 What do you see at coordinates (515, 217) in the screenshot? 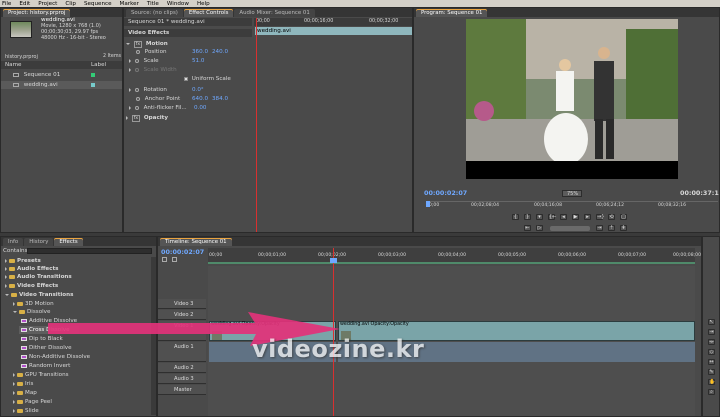
I see `mark-in-button: {` at bounding box center [515, 217].